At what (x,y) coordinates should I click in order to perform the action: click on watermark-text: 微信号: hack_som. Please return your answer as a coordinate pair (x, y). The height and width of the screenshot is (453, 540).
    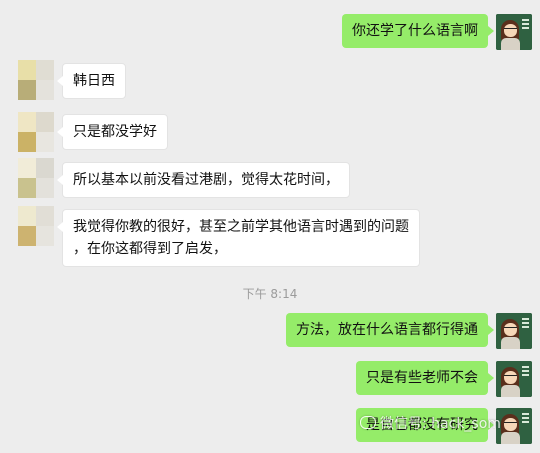
    Looking at the image, I should click on (440, 424).